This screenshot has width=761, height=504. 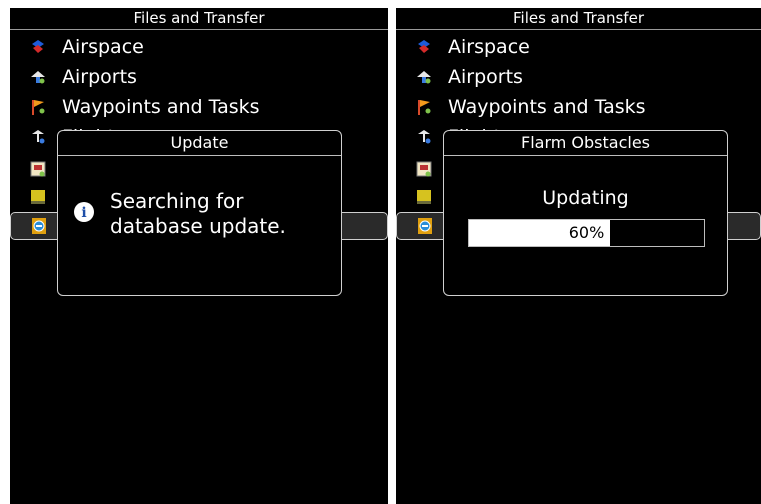 I want to click on flarm-obstacles-dialog: Flarm Obstacles Updating 60%, so click(x=585, y=213).